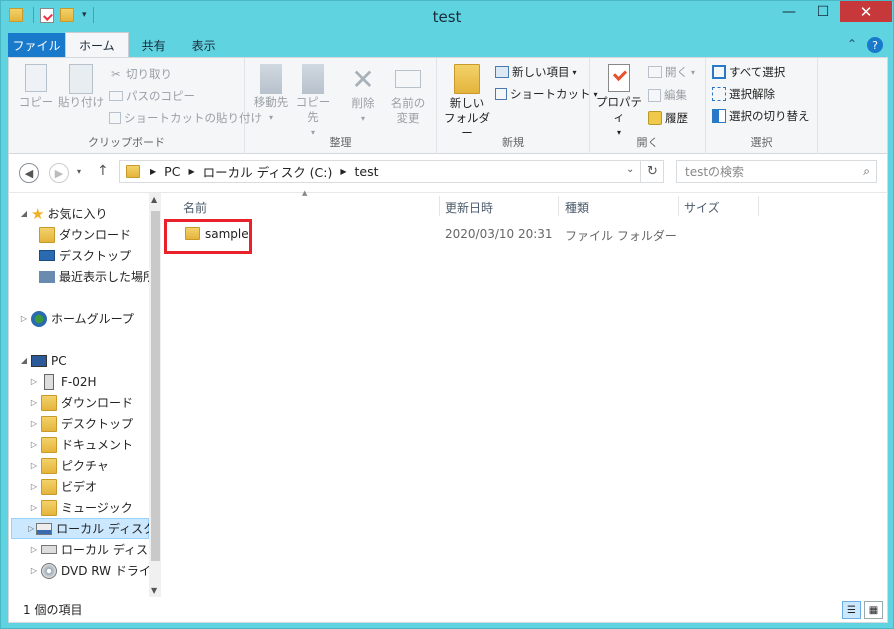 This screenshot has width=894, height=629. What do you see at coordinates (95, 570) in the screenshot?
I see `nav-pc-dvd: ▷ DVD RW ドライブ` at bounding box center [95, 570].